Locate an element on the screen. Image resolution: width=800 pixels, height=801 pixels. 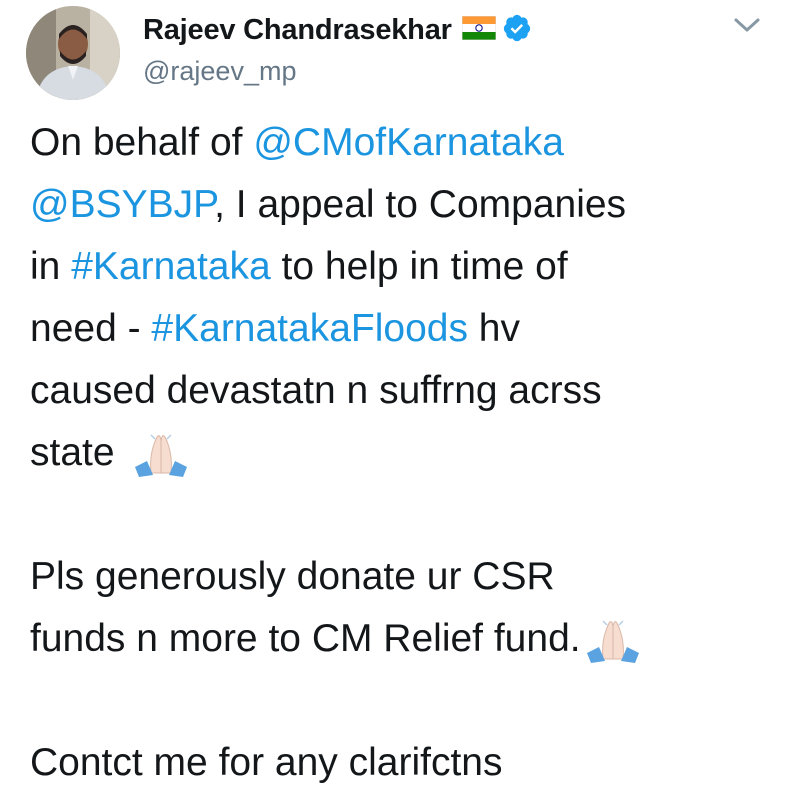
tweet-line: Pls generously donate ur CSR is located at coordinates (410, 577).